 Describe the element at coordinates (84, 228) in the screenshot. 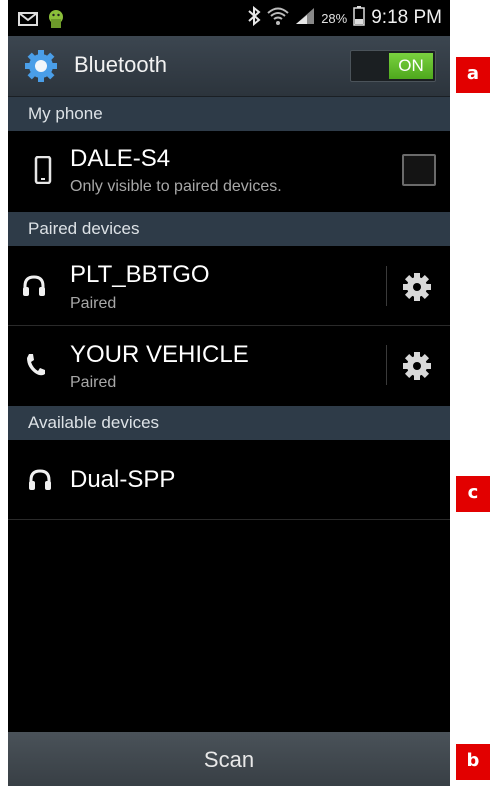

I see `section-label: Paired devices` at that location.